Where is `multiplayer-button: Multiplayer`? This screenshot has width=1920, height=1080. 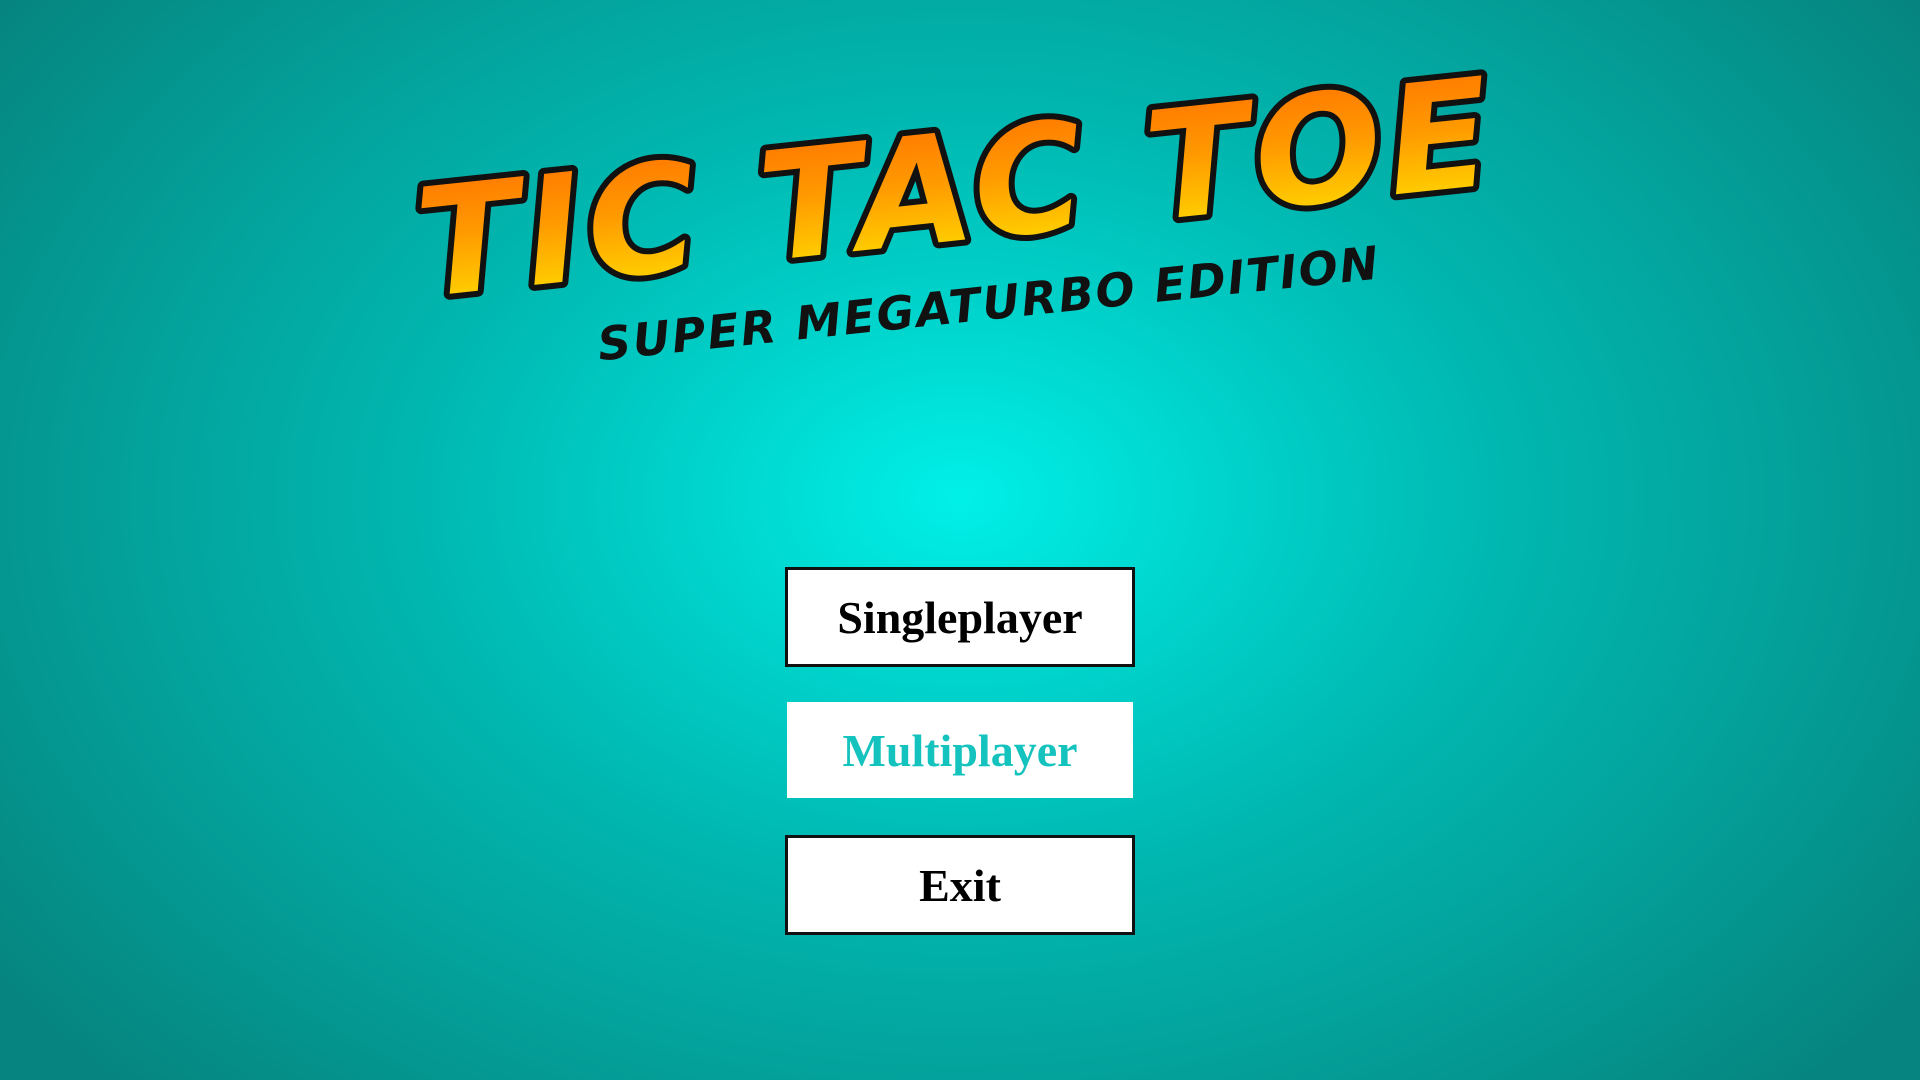
multiplayer-button: Multiplayer is located at coordinates (960, 750).